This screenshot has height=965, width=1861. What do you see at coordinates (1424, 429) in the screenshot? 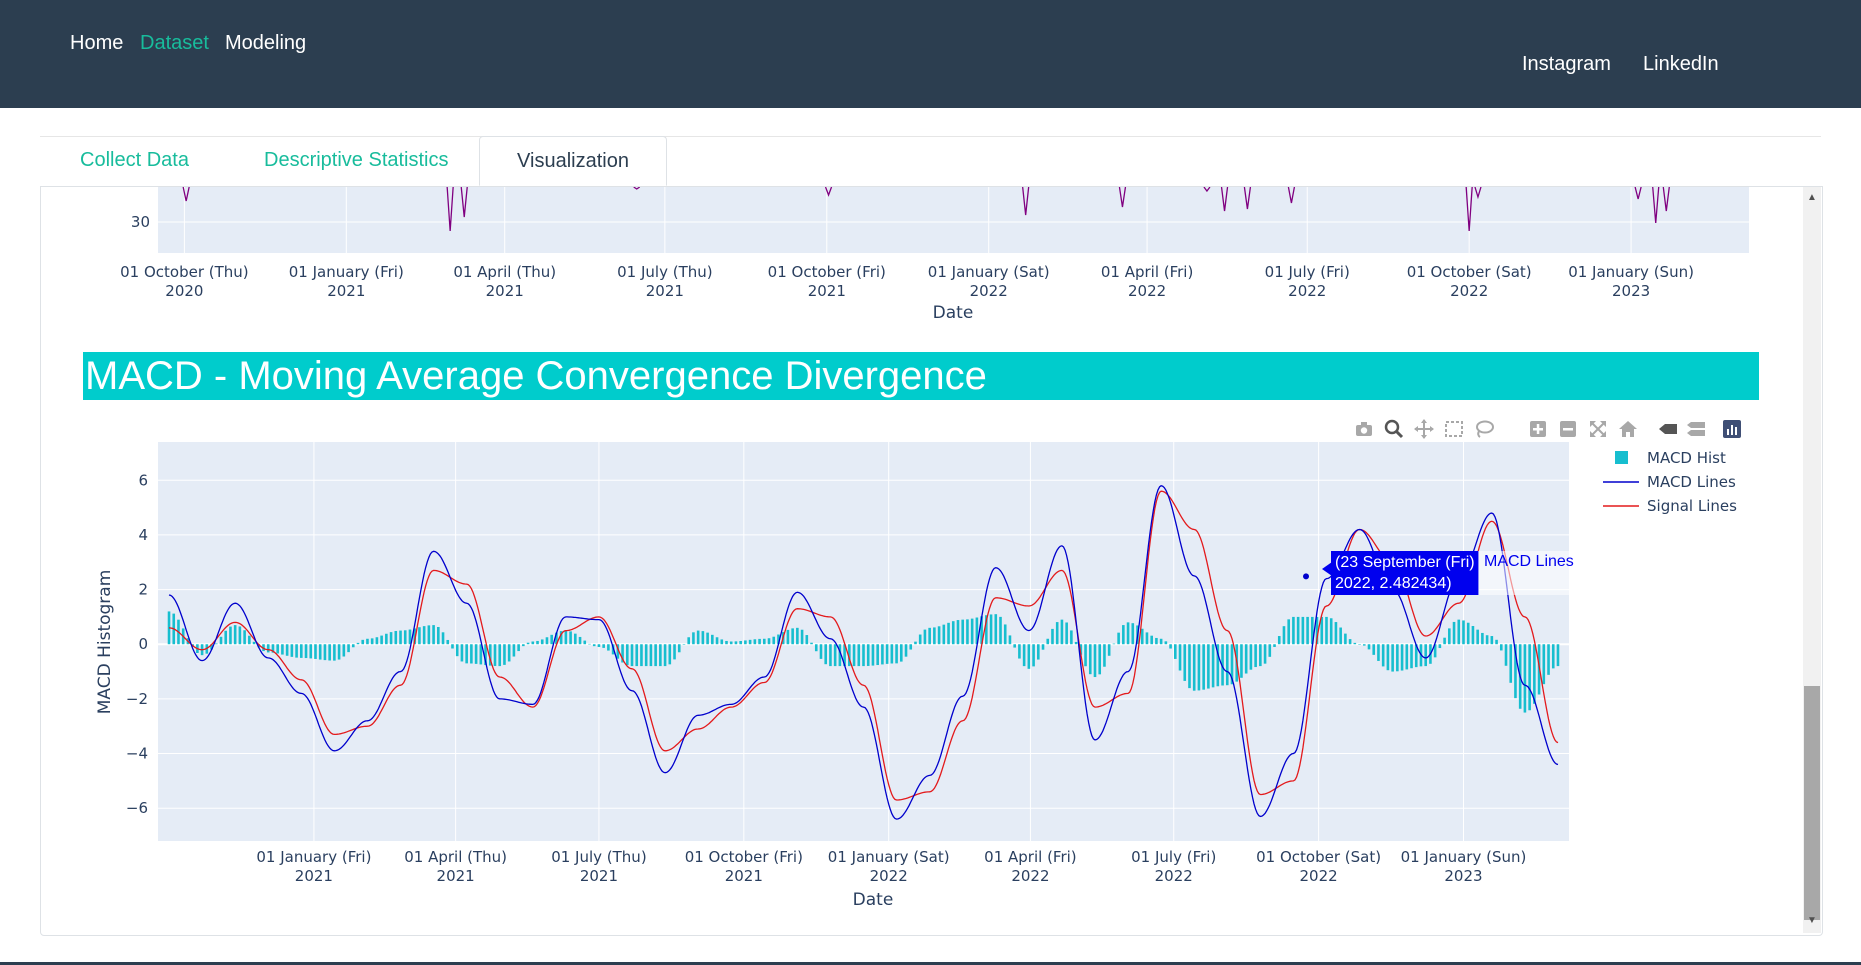
I see `pan-icon` at bounding box center [1424, 429].